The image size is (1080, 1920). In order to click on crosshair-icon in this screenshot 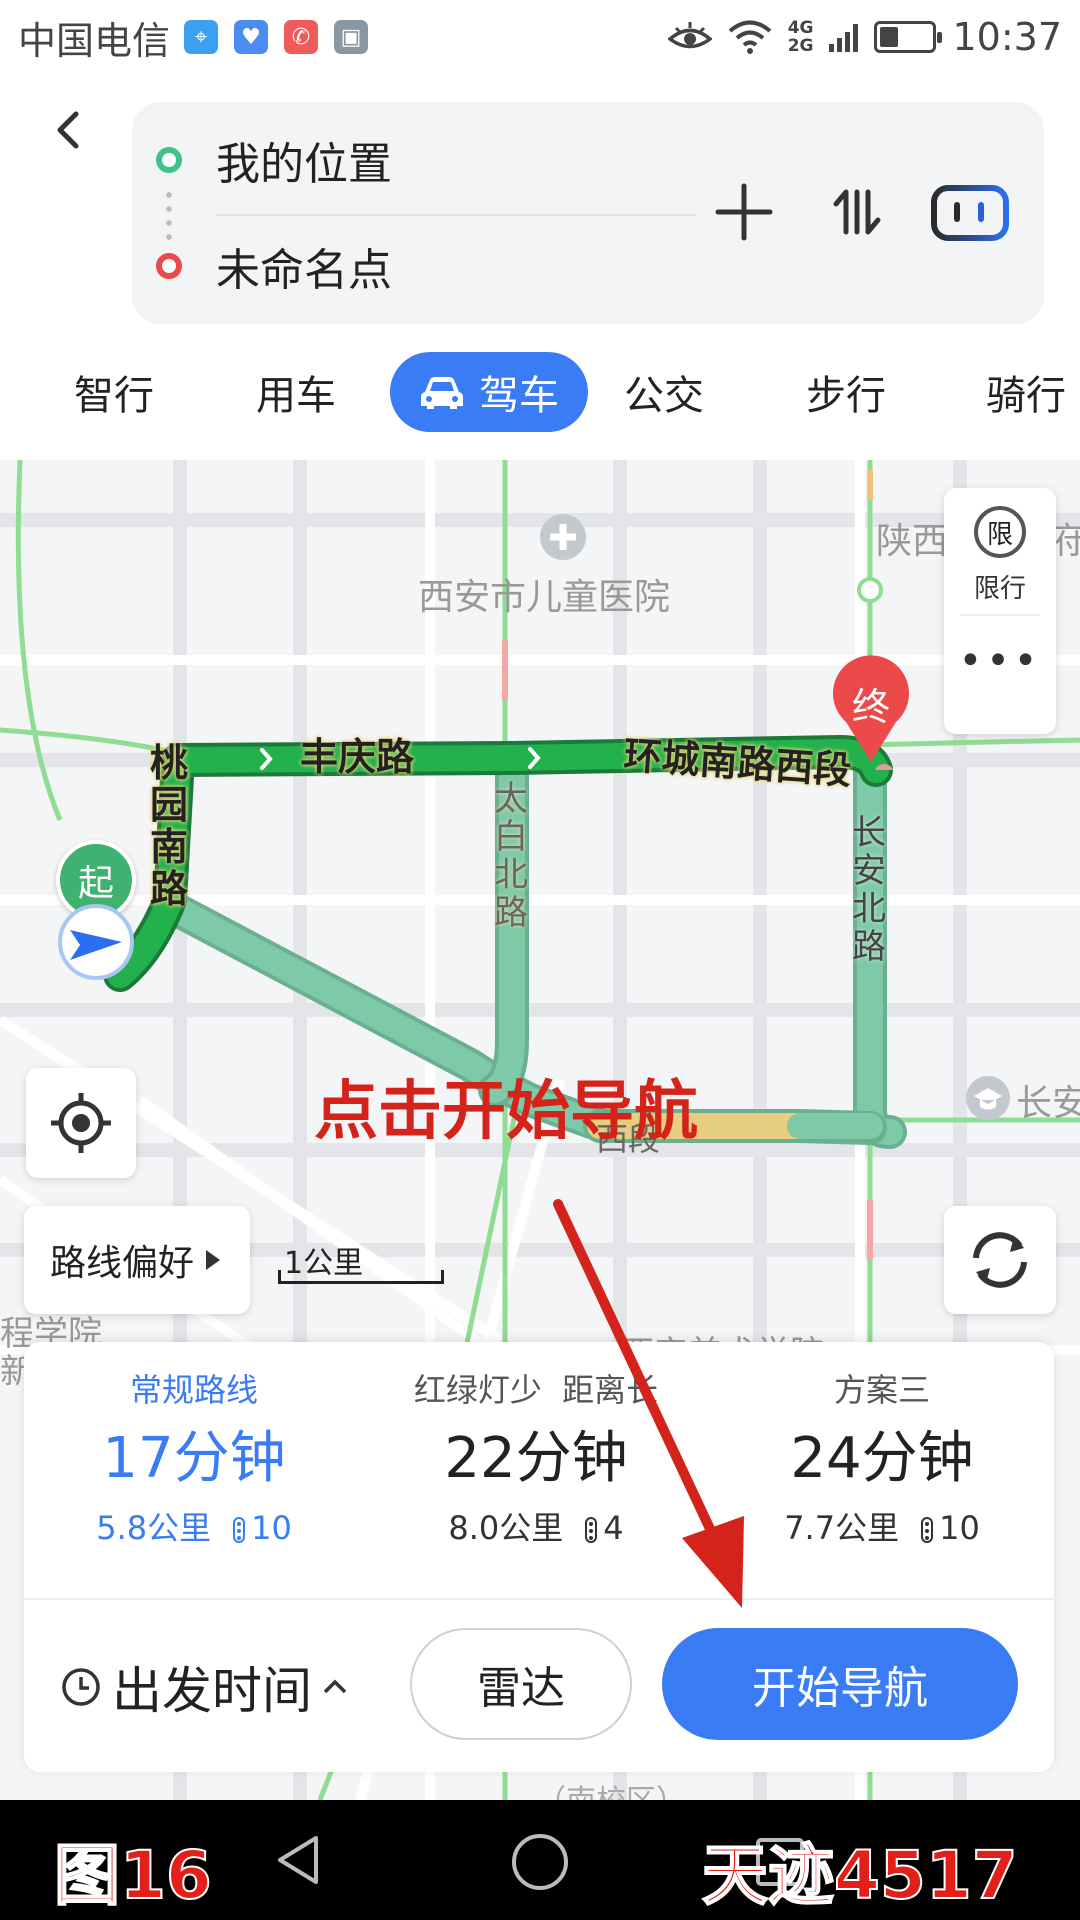, I will do `click(81, 1123)`.